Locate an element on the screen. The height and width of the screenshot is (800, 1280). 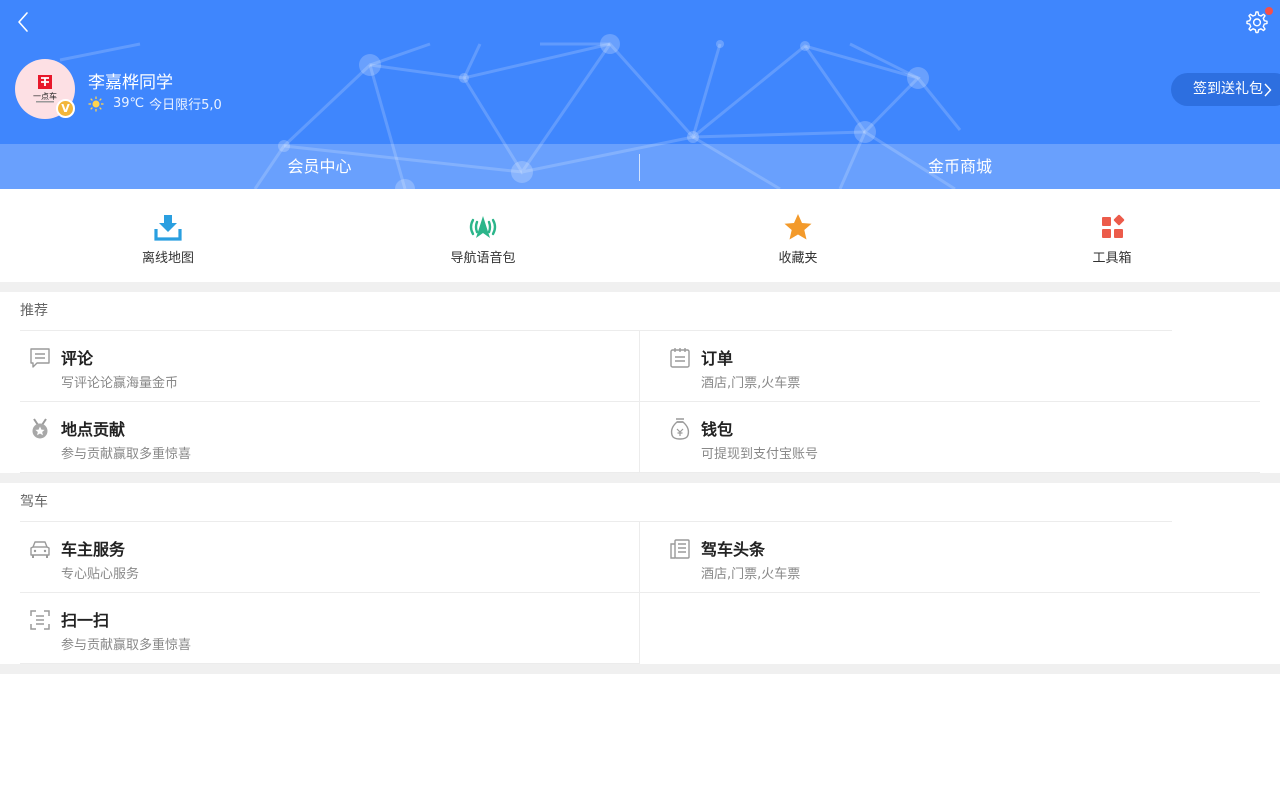
chevron-right-icon is located at coordinates (1268, 90).